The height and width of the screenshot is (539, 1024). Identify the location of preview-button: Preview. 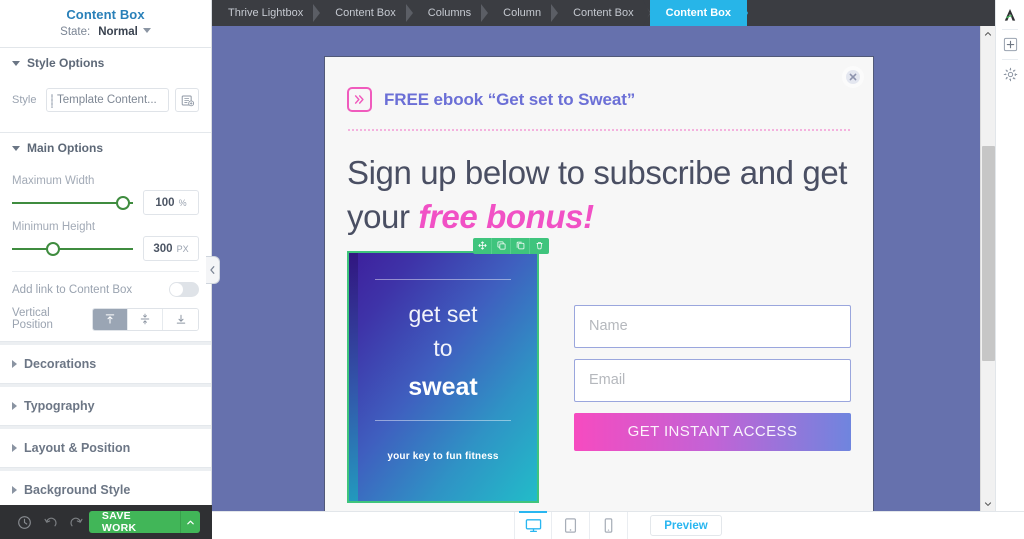
(686, 525).